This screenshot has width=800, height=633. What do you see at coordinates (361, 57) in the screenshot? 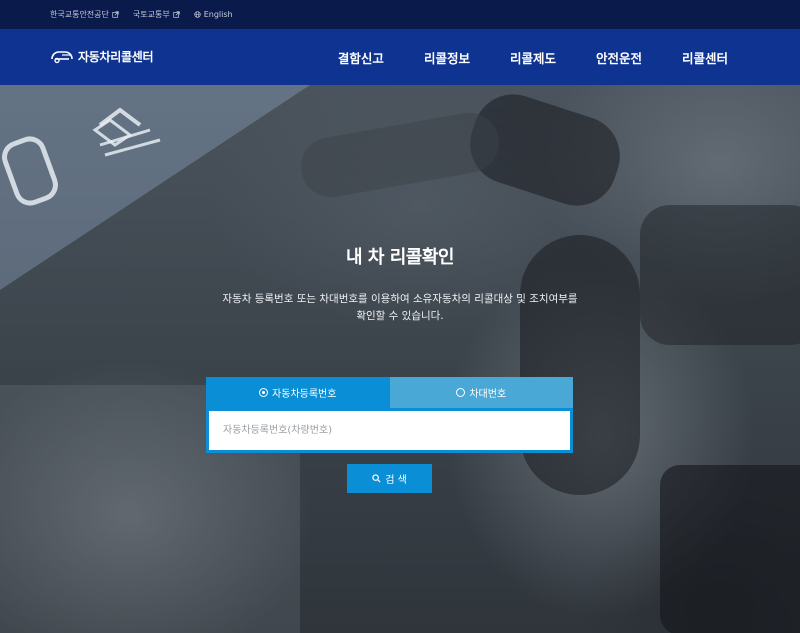
I see `menu-item-defect-report: 결함신고` at bounding box center [361, 57].